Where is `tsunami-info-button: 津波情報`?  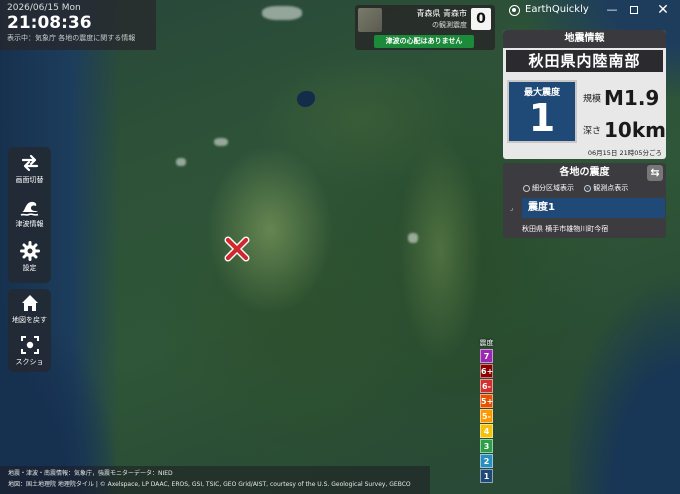
tsunami-info-button: 津波情報 is located at coordinates (29, 214).